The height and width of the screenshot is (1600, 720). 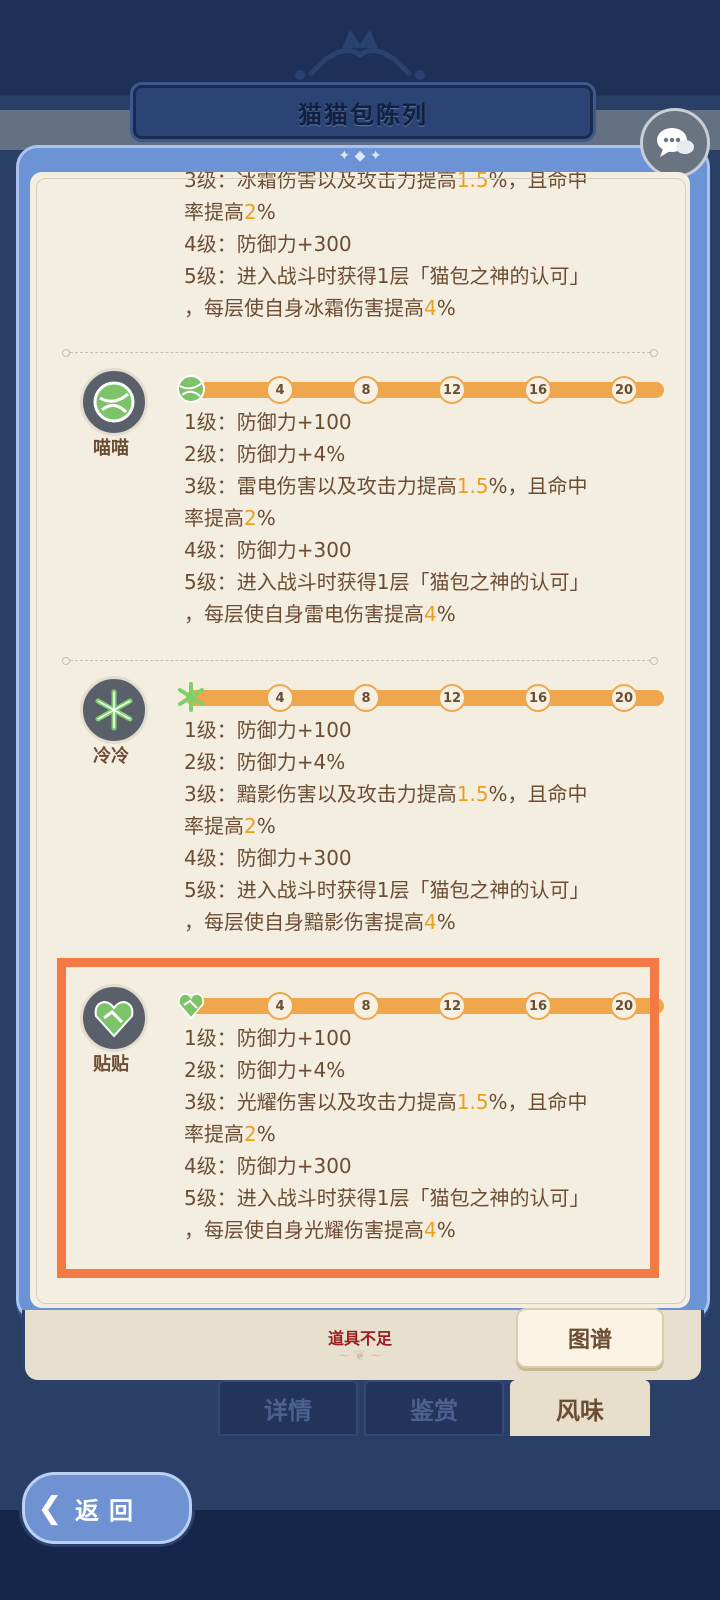 What do you see at coordinates (386, 1102) in the screenshot?
I see `buff-line: 3级：光耀伤害以及攻击力提高1.5%，且命中` at bounding box center [386, 1102].